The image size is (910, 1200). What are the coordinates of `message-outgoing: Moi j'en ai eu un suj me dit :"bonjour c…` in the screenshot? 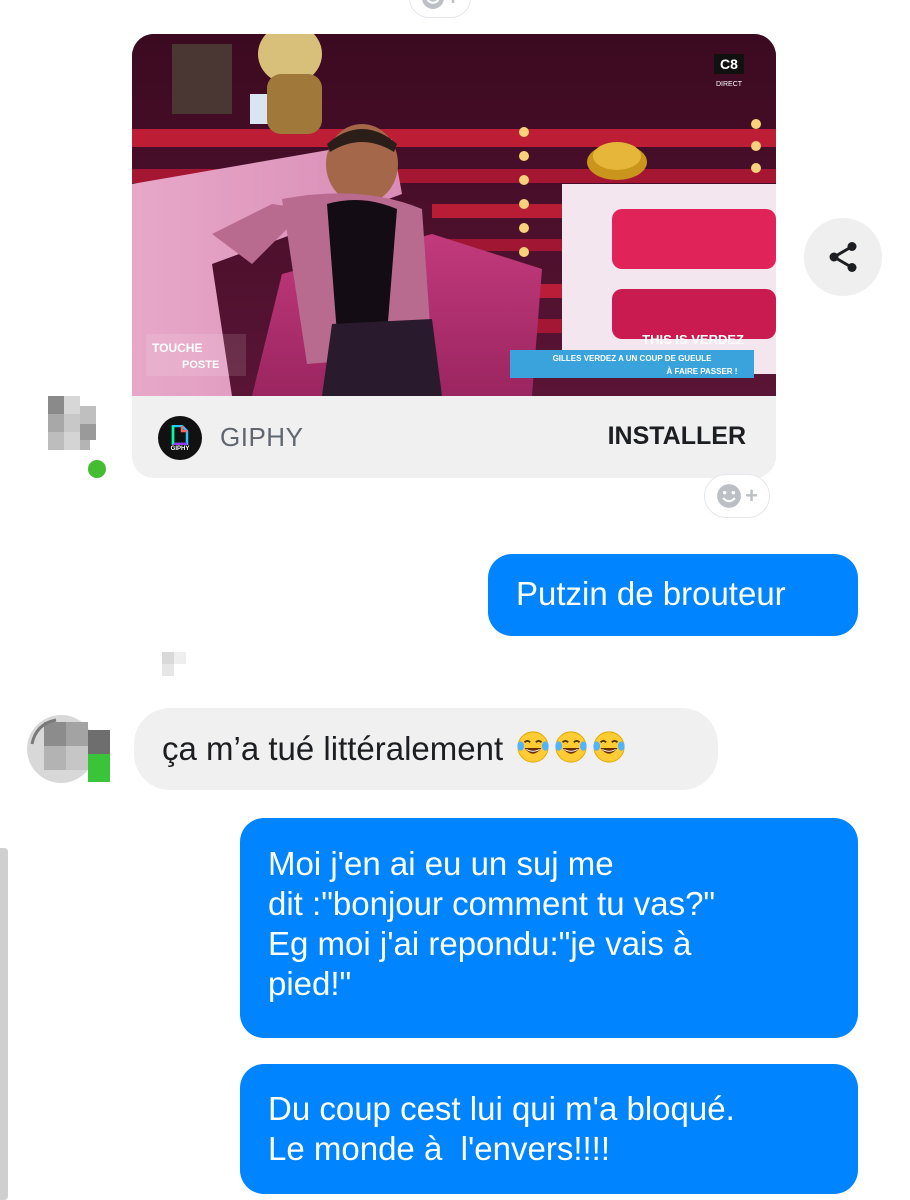 It's located at (549, 928).